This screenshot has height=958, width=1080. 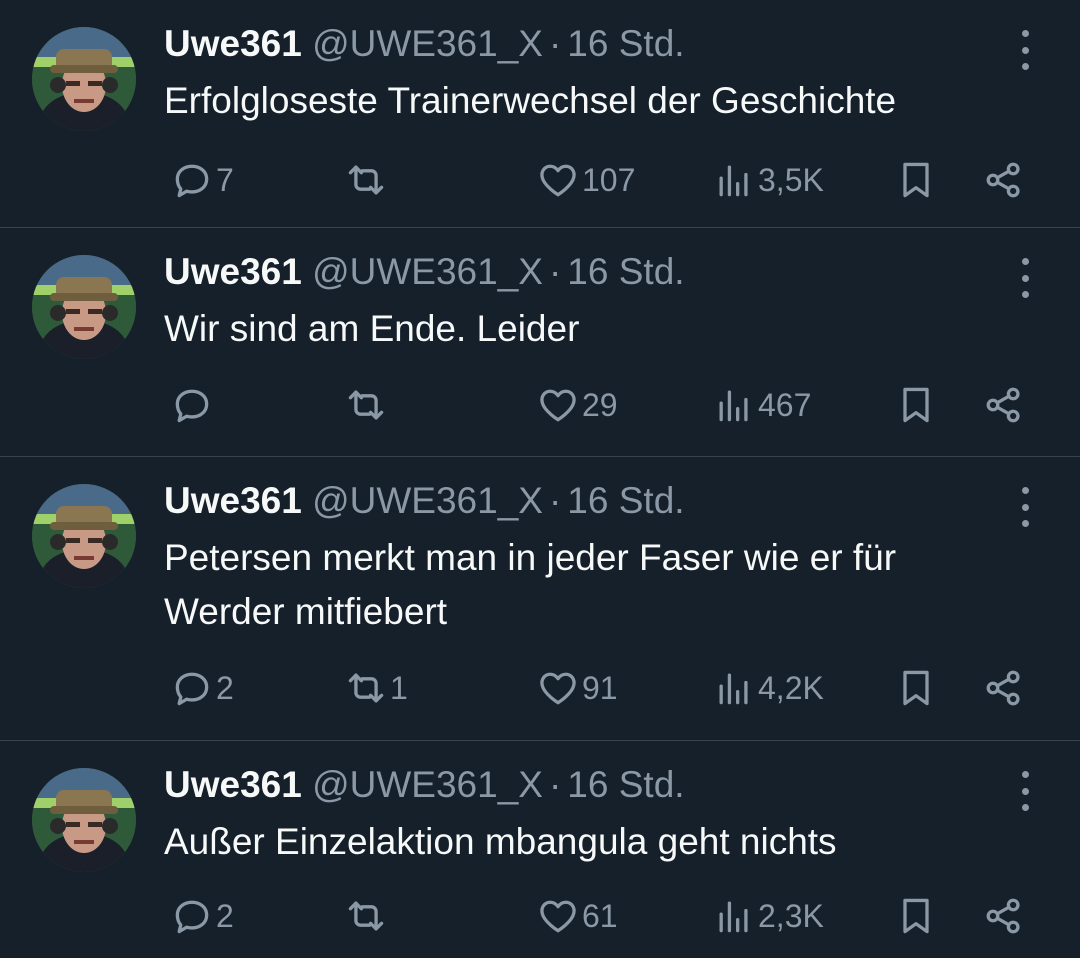 I want to click on action-bar: 7 107 3,5K, so click(x=596, y=180).